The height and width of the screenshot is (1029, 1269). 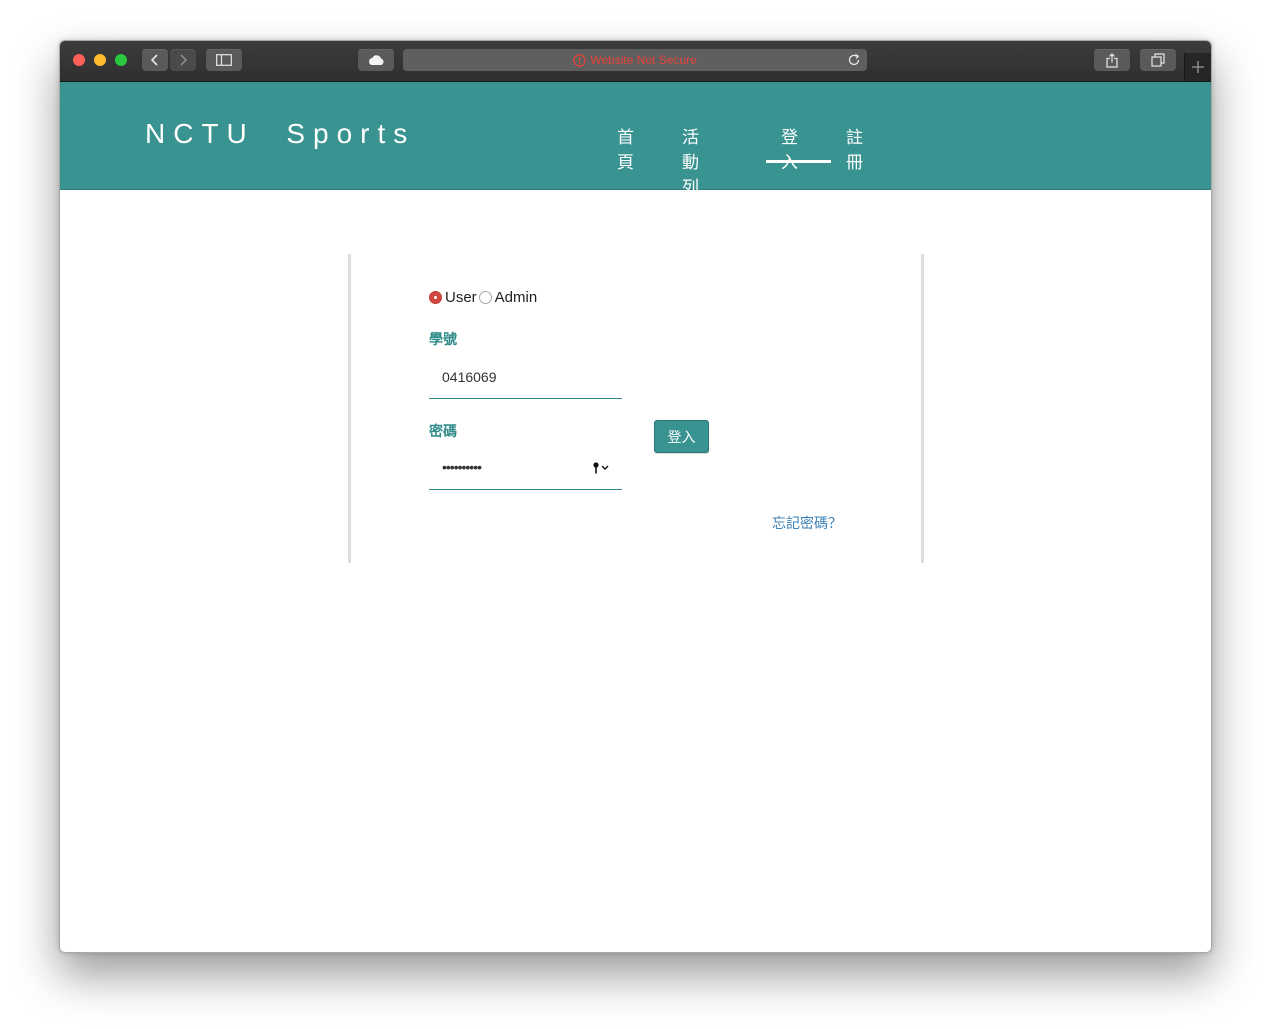 I want to click on icloud-tabs-button, so click(x=376, y=60).